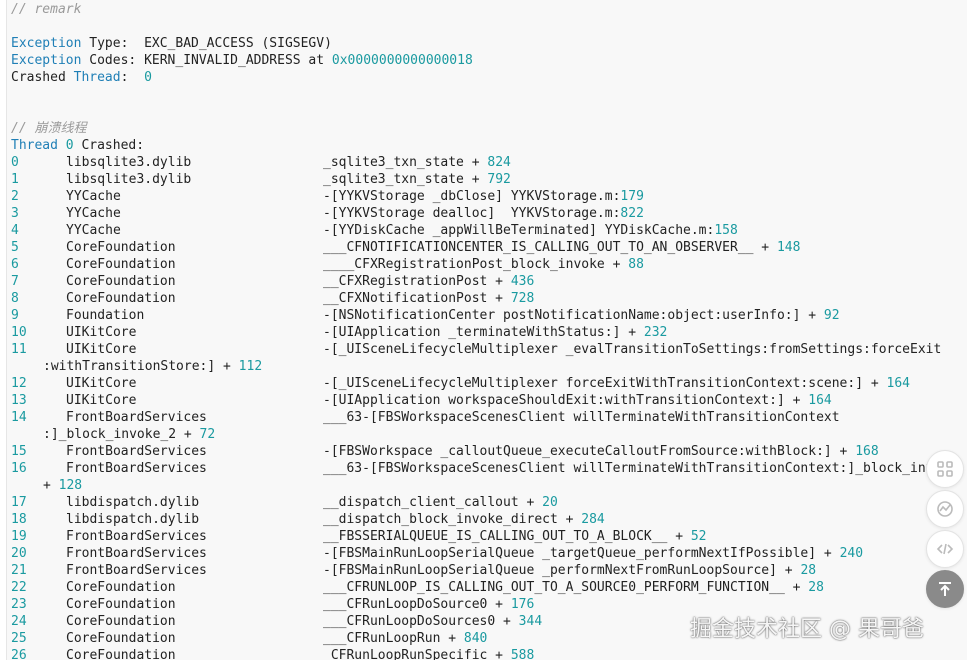  What do you see at coordinates (19, 519) in the screenshot?
I see `frame-index: 18` at bounding box center [19, 519].